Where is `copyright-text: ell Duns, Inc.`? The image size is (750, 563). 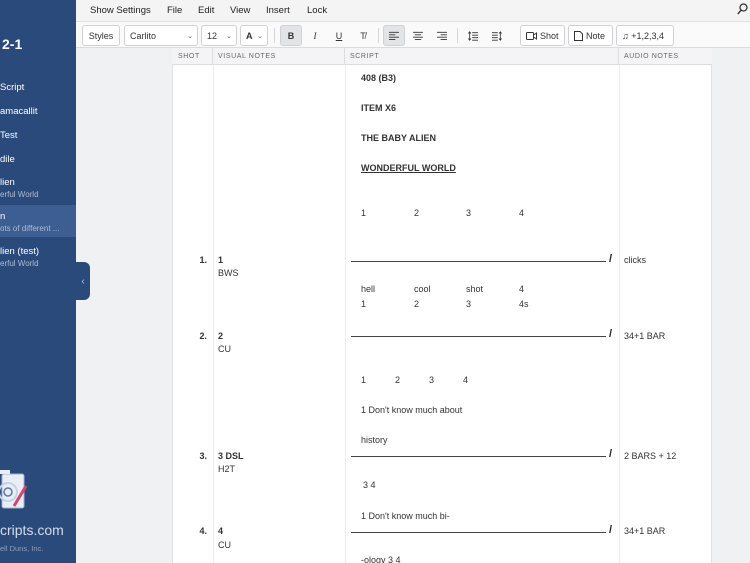 copyright-text: ell Duns, Inc. is located at coordinates (22, 548).